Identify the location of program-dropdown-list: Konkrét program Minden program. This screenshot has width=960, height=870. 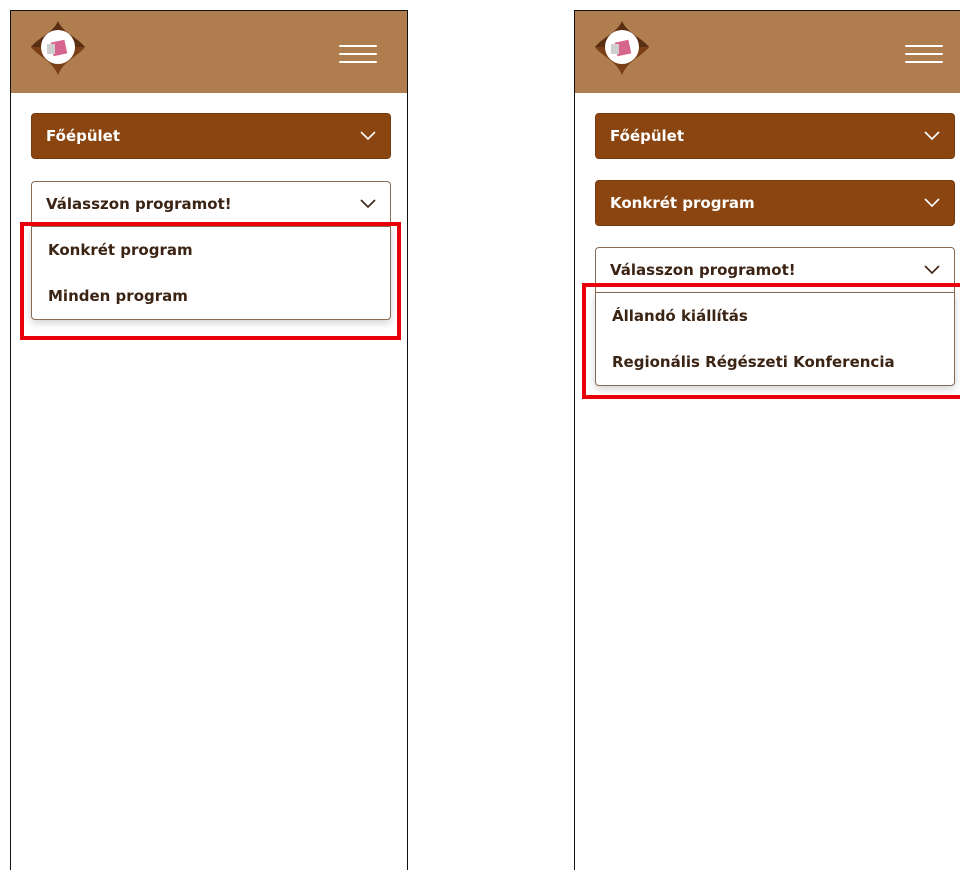
(211, 273).